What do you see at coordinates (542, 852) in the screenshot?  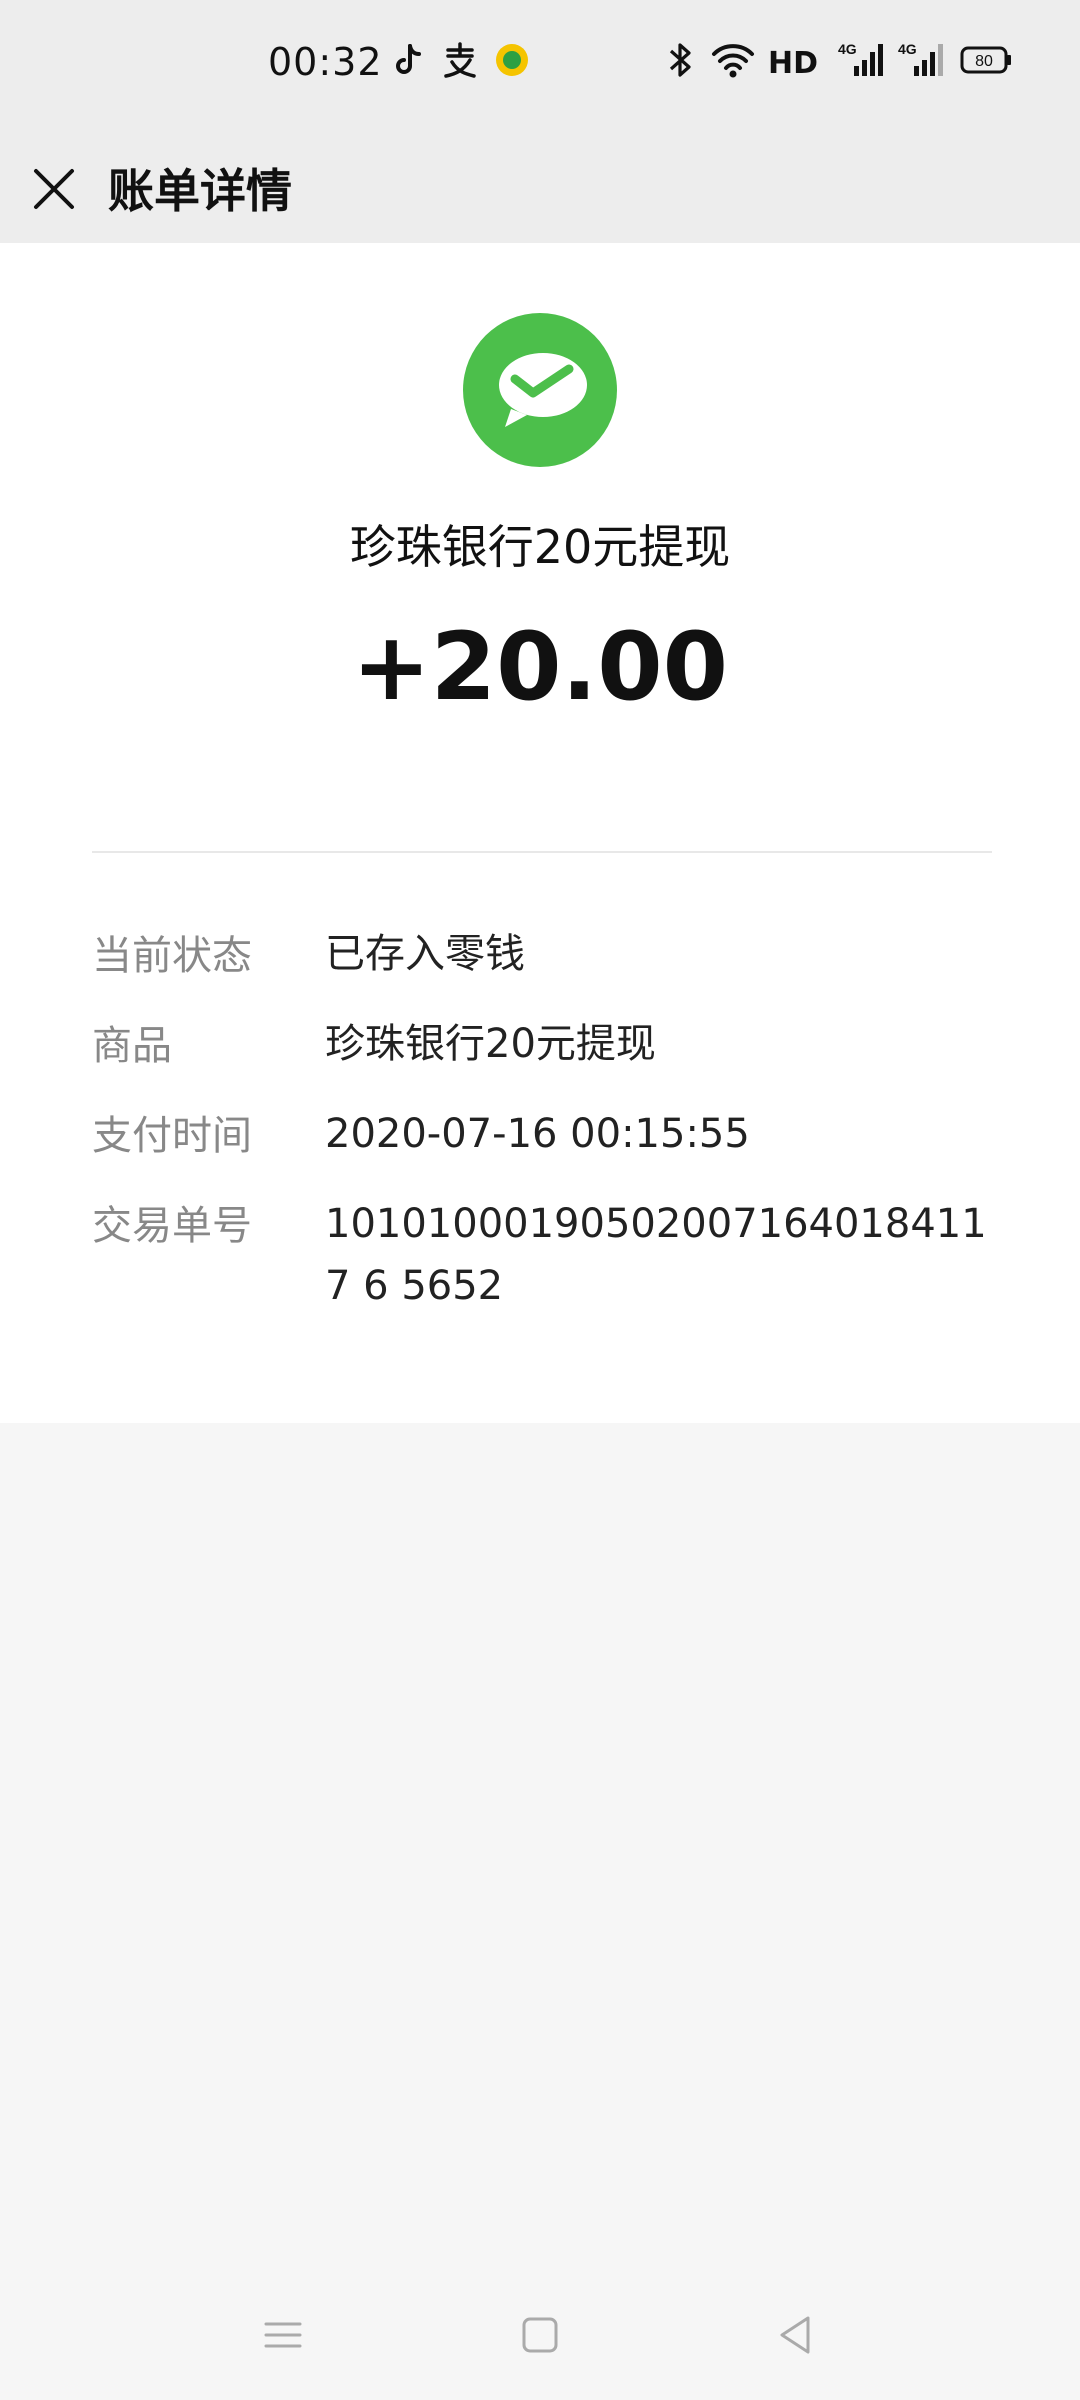 I see `divider` at bounding box center [542, 852].